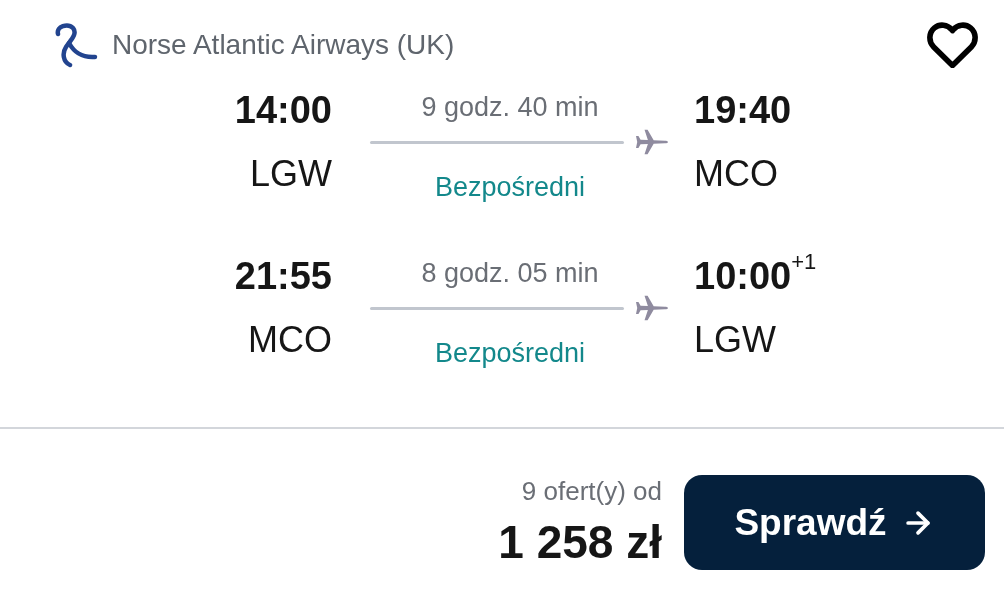 The width and height of the screenshot is (1004, 602). Describe the element at coordinates (510, 273) in the screenshot. I see `duration-label: 8 godz. 05 min` at that location.